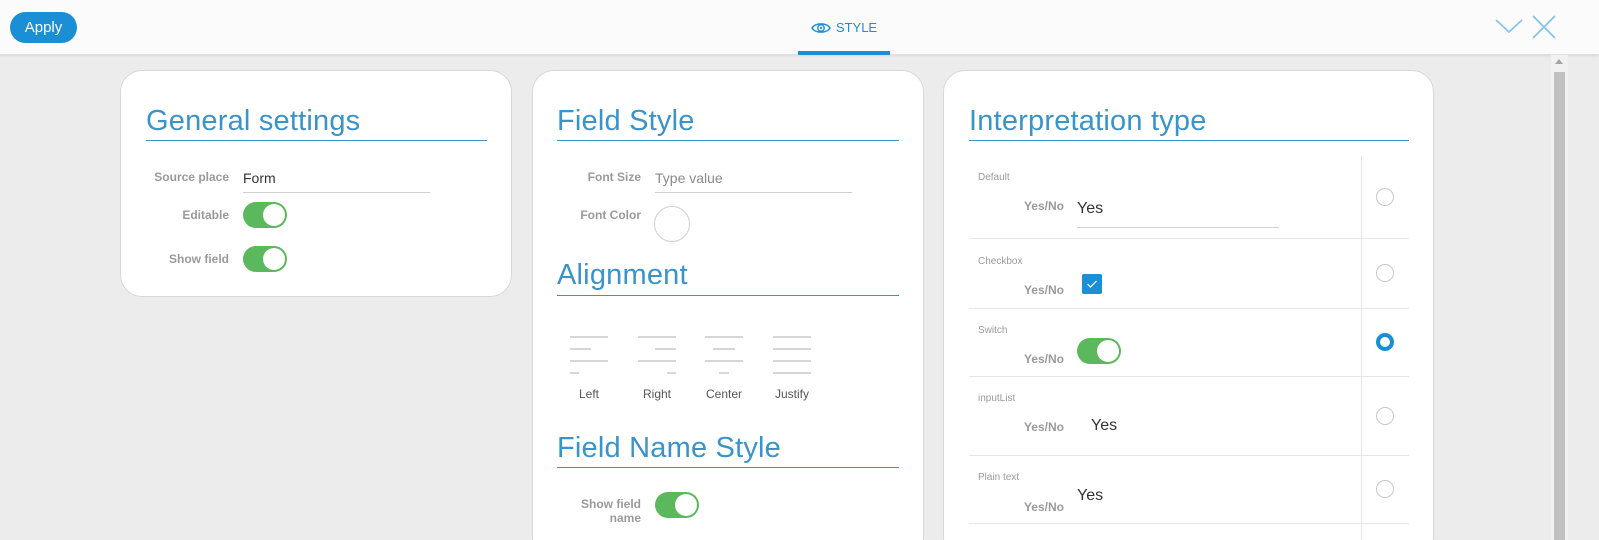 This screenshot has width=1599, height=540. What do you see at coordinates (1559, 306) in the screenshot?
I see `scrollbar-thumb` at bounding box center [1559, 306].